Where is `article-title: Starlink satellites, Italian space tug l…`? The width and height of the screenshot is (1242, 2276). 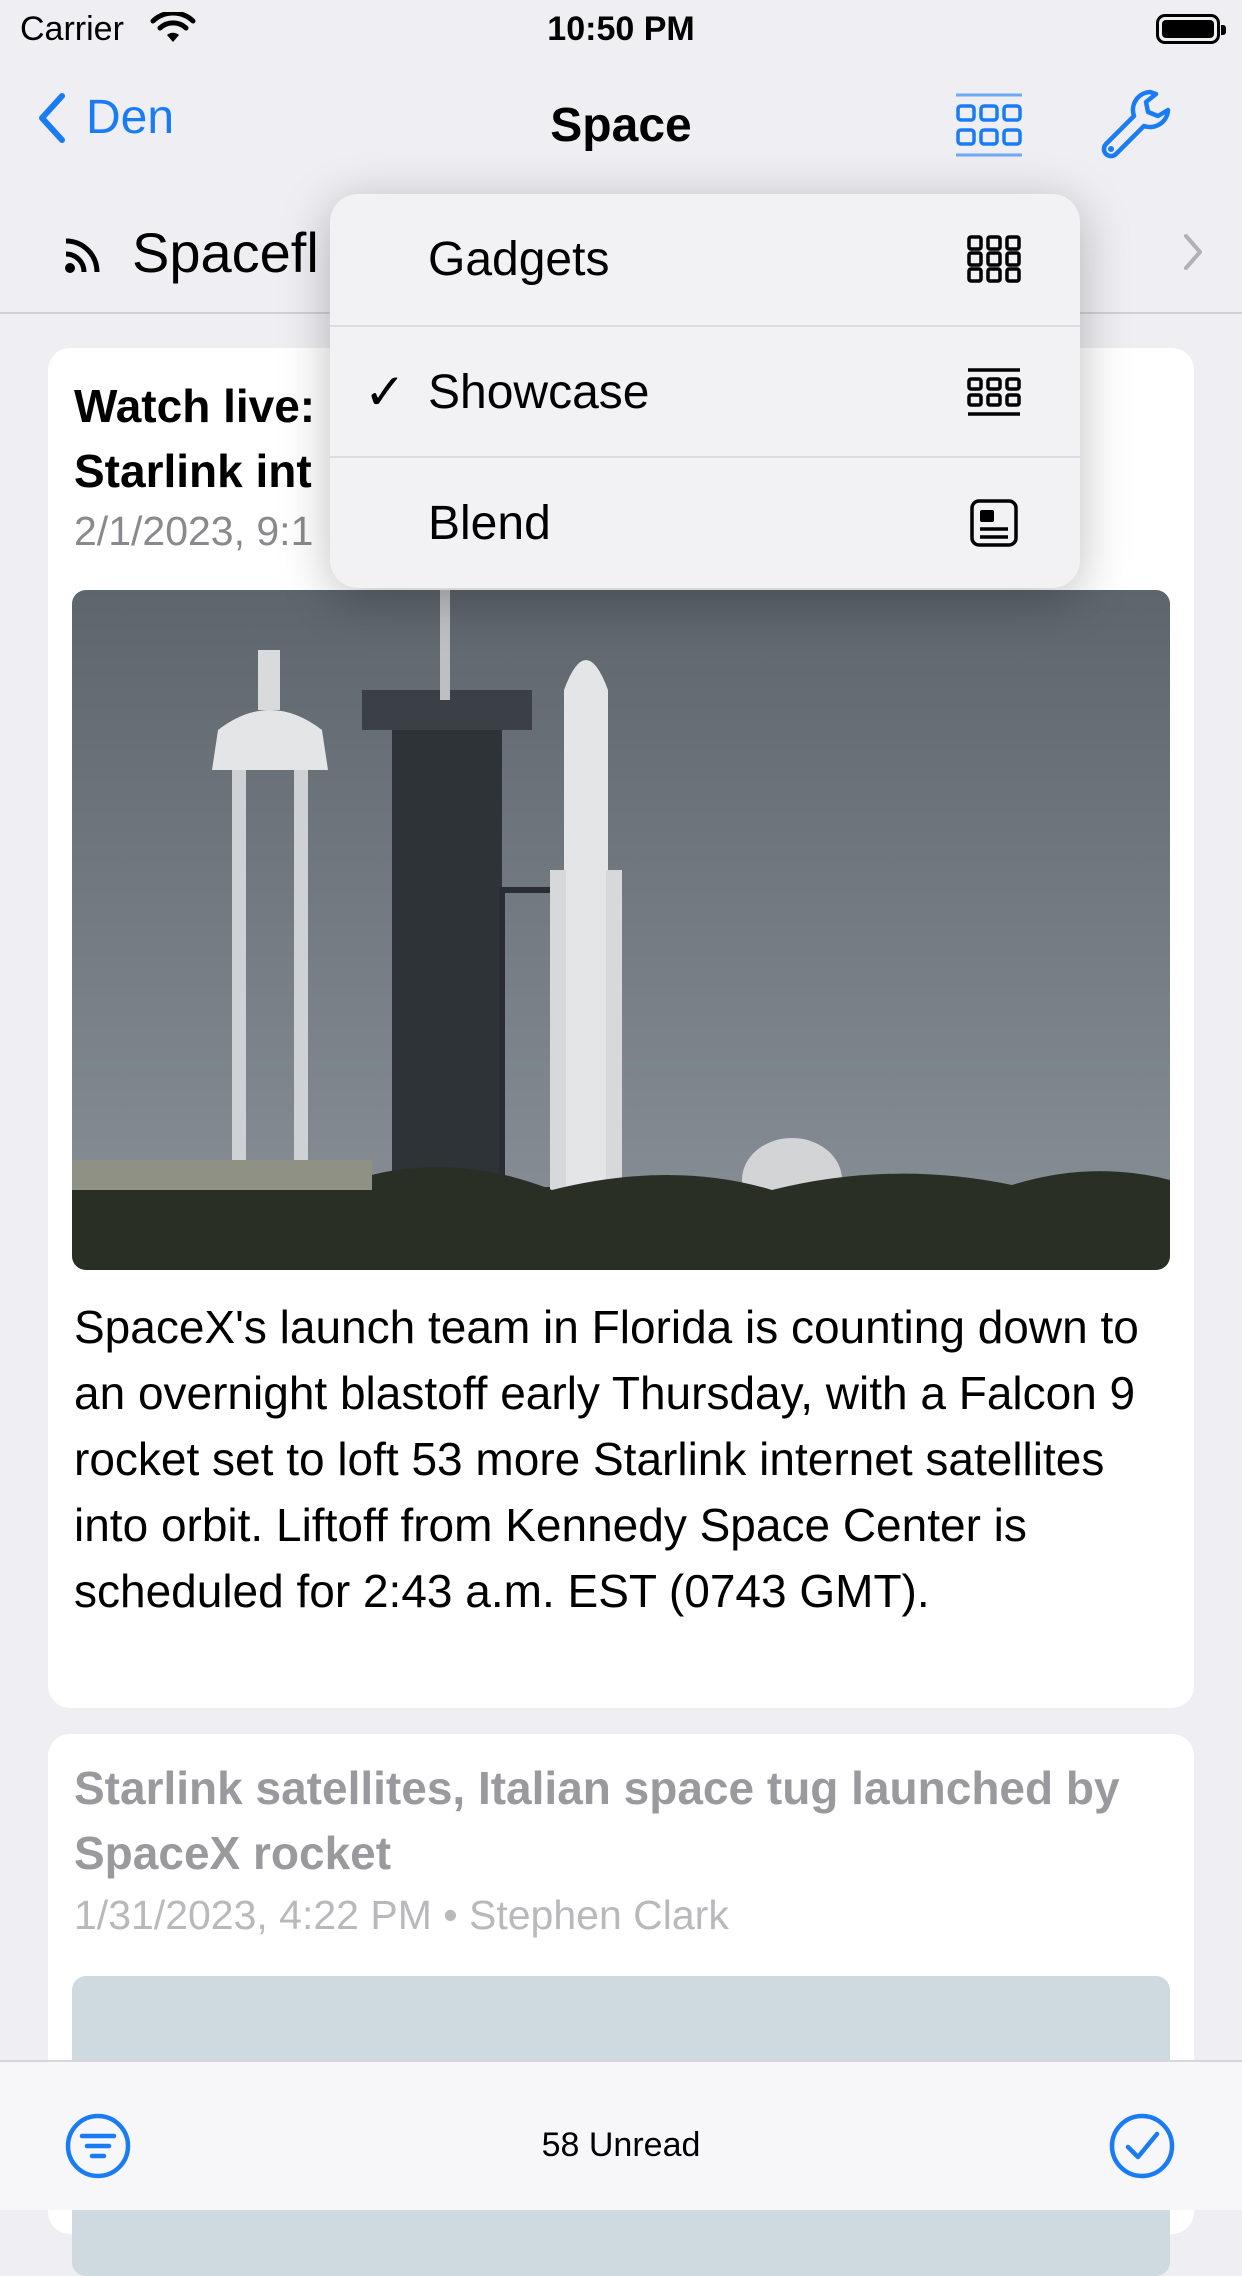
article-title: Starlink satellites, Italian space tug l… is located at coordinates (597, 1820).